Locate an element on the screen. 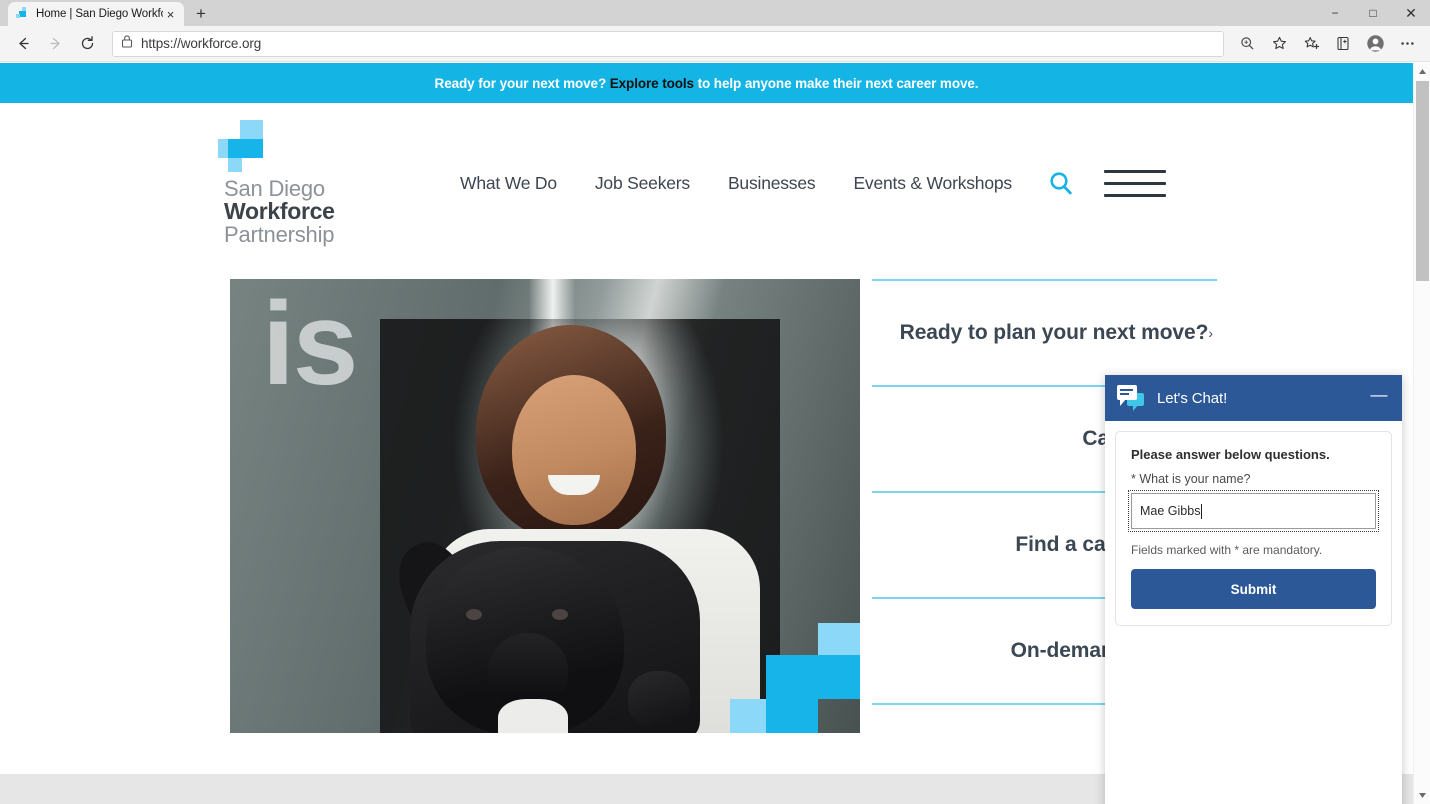  nav-item-events-workshops: Events & Workshops is located at coordinates (932, 183).